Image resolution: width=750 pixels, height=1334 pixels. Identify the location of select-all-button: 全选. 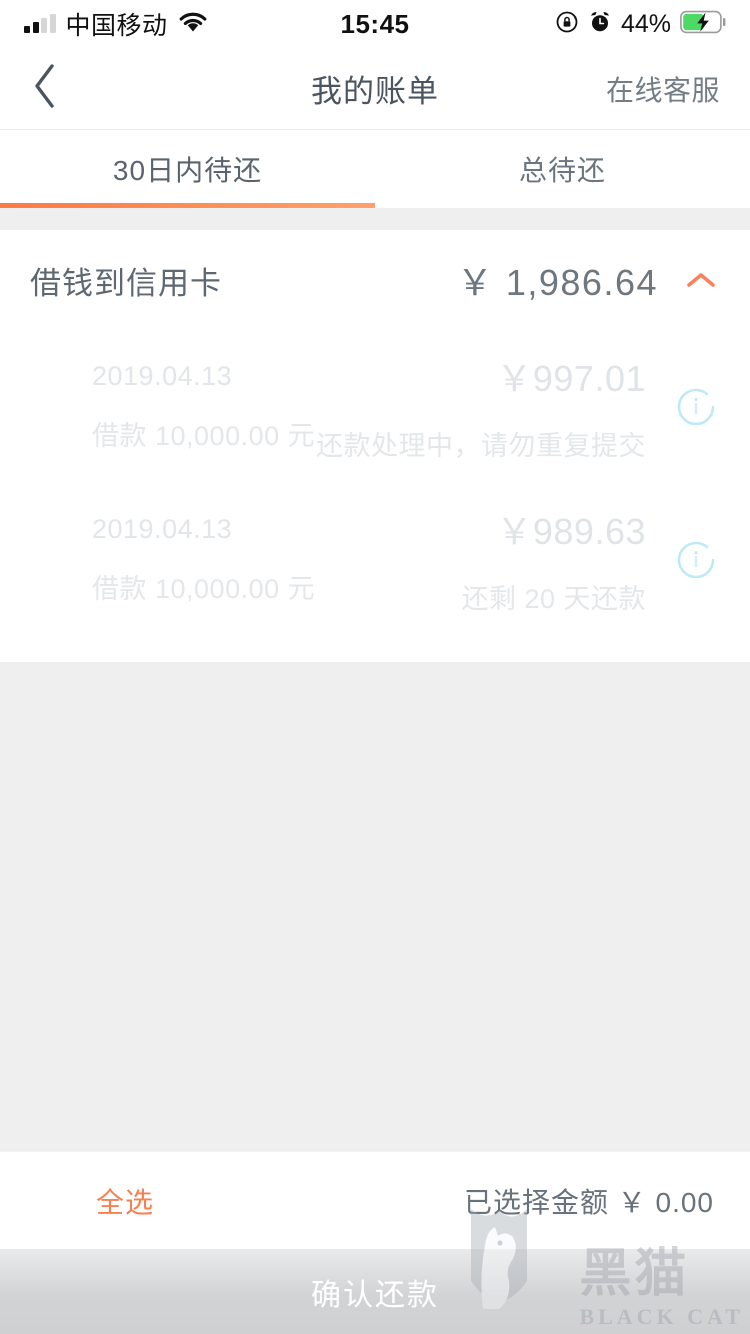
(125, 1201).